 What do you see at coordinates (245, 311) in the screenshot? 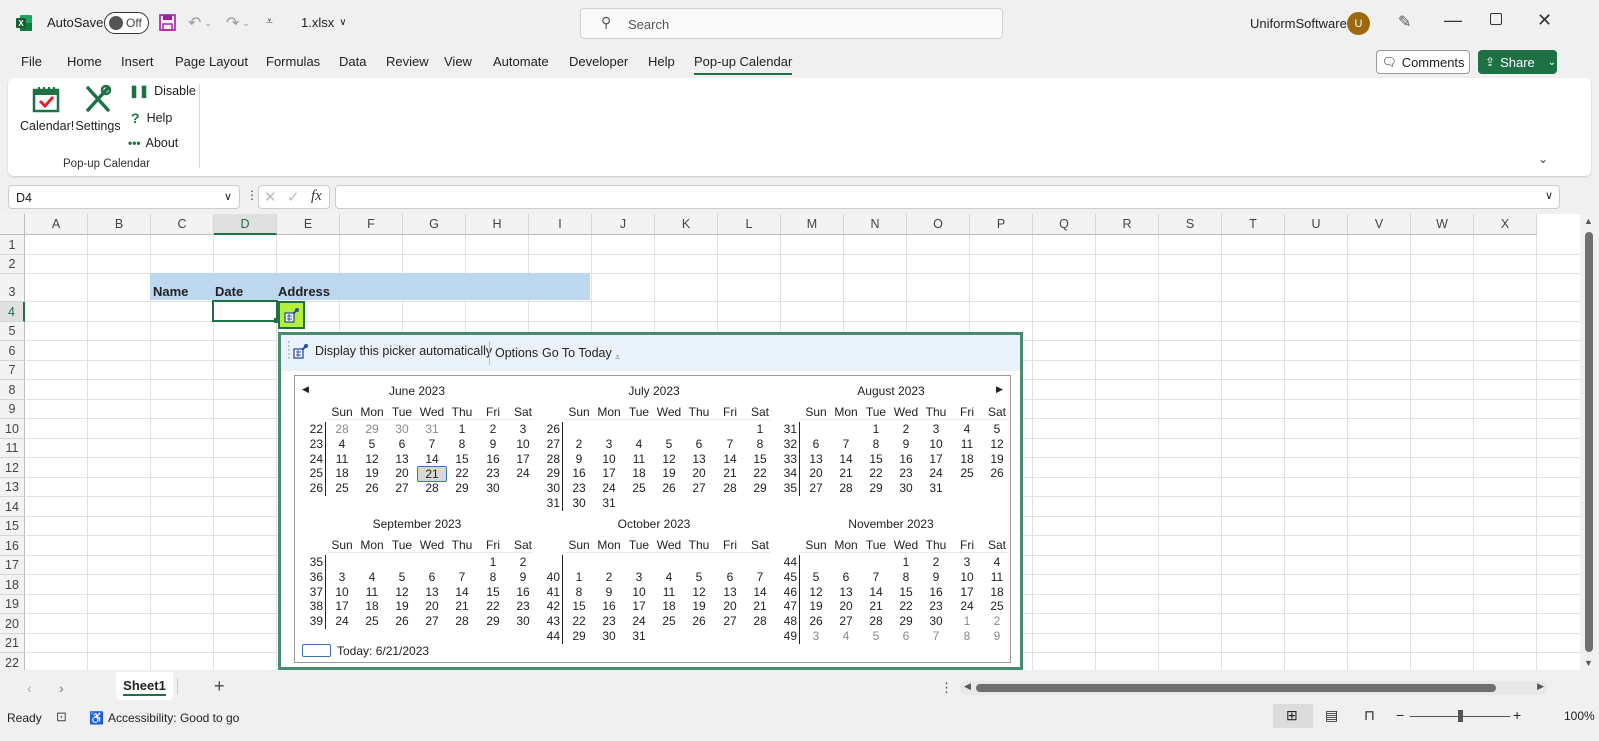
I see `selected-cell-d4` at bounding box center [245, 311].